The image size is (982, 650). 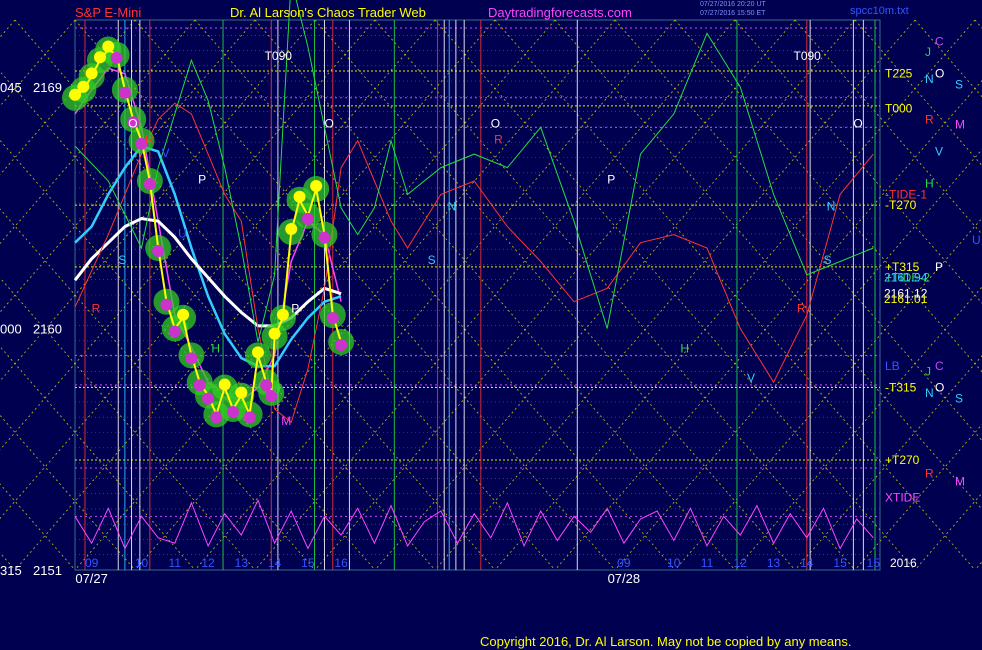 I want to click on y-tick-left: 045, so click(x=11, y=87).